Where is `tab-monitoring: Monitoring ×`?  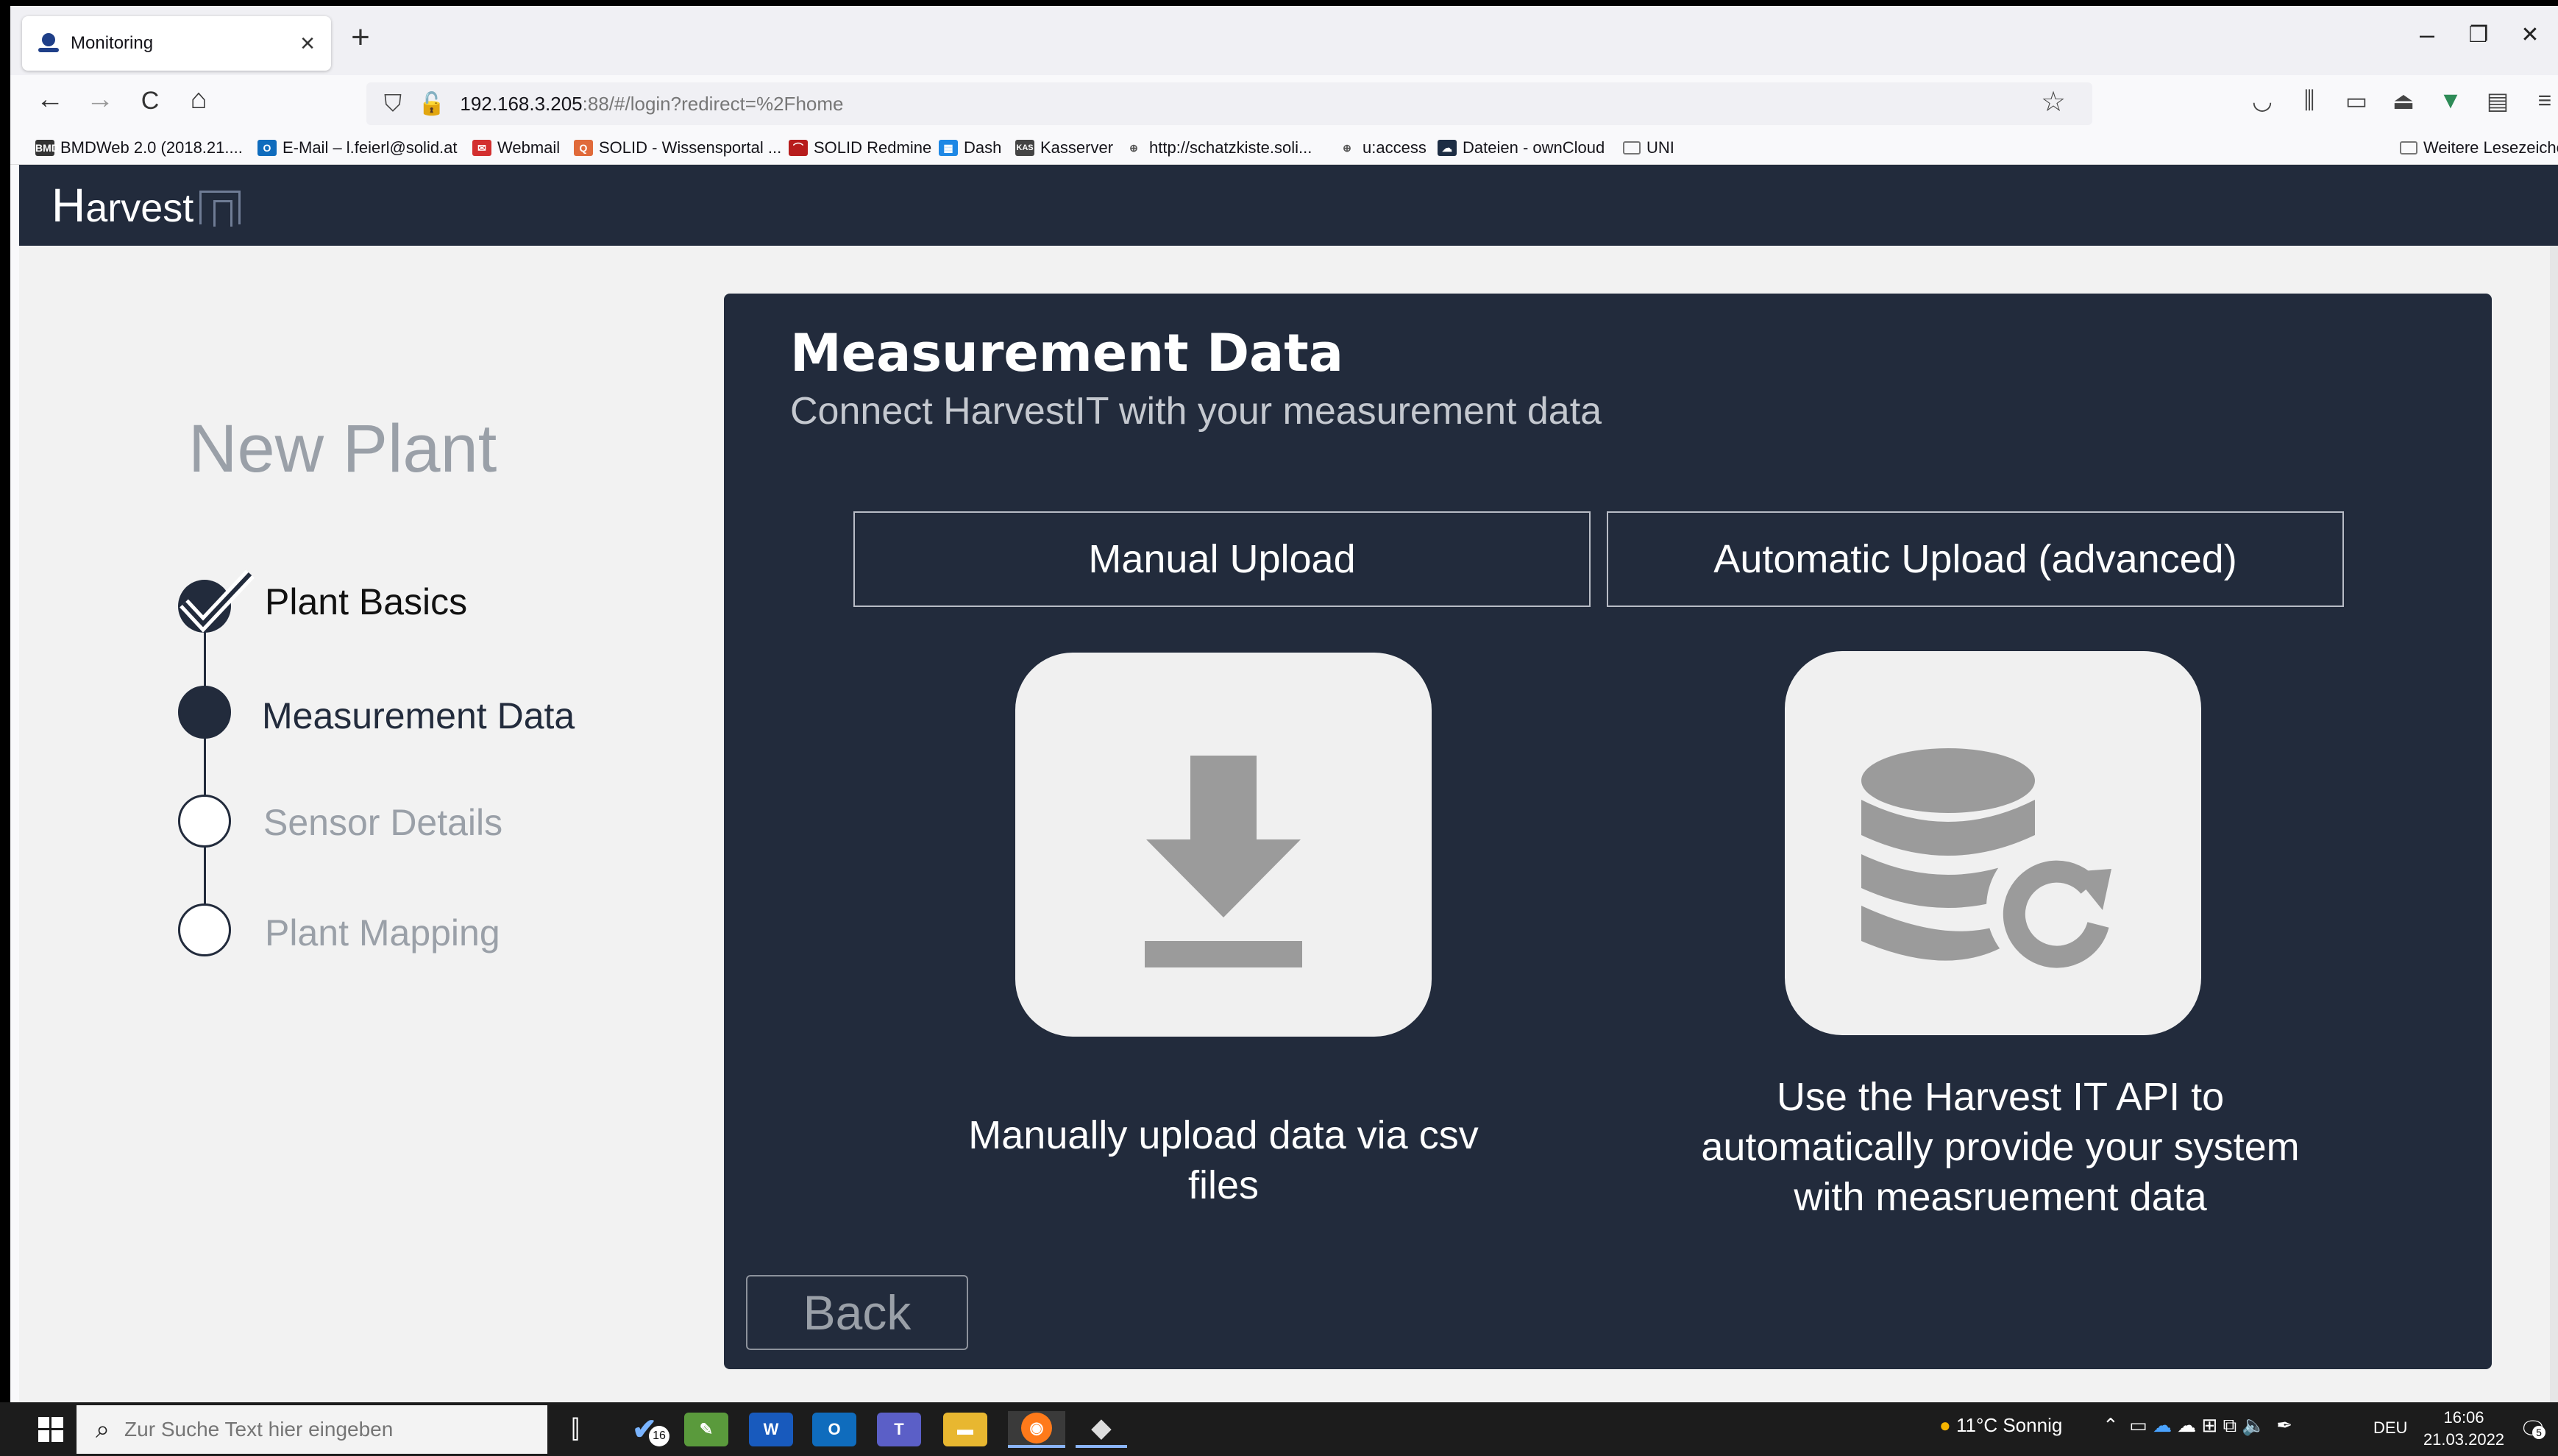
tab-monitoring: Monitoring × is located at coordinates (176, 44).